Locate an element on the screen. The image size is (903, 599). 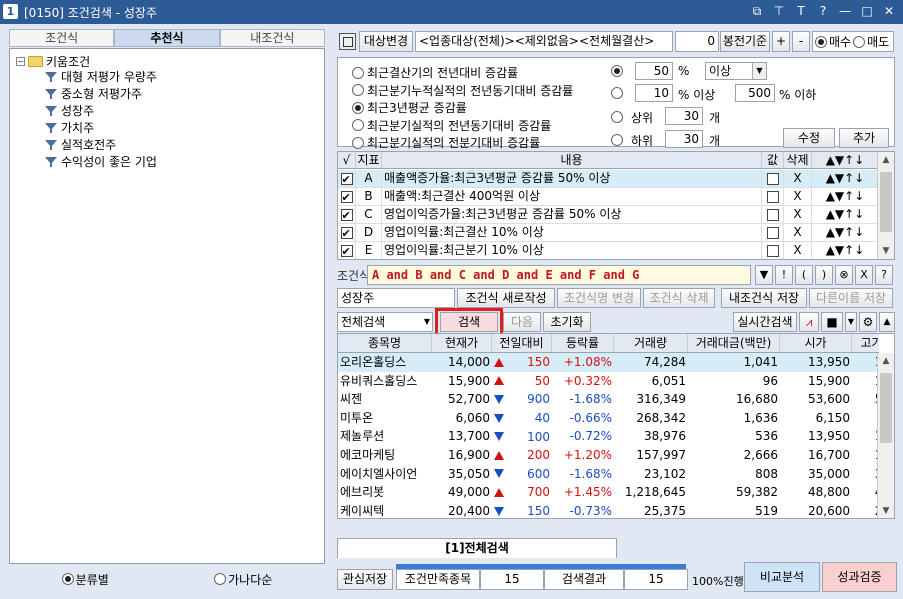
save-interest-button: 관심저장 is located at coordinates (365, 579).